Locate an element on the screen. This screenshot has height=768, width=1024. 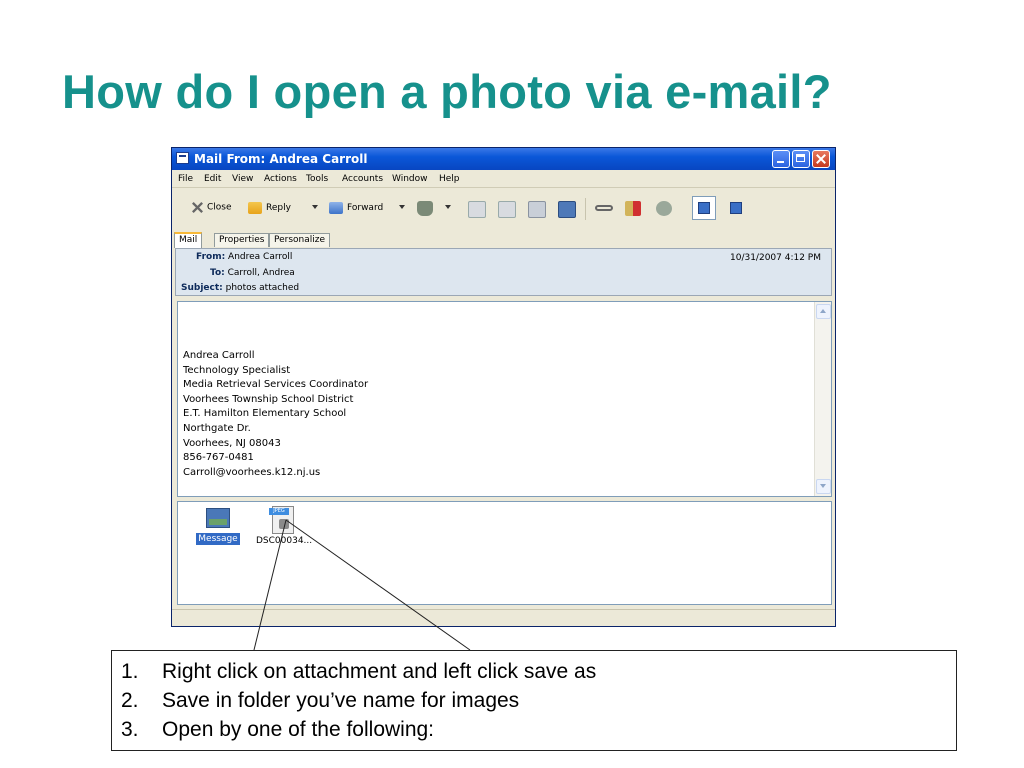
instruction-number: 3. is located at coordinates (130, 729).